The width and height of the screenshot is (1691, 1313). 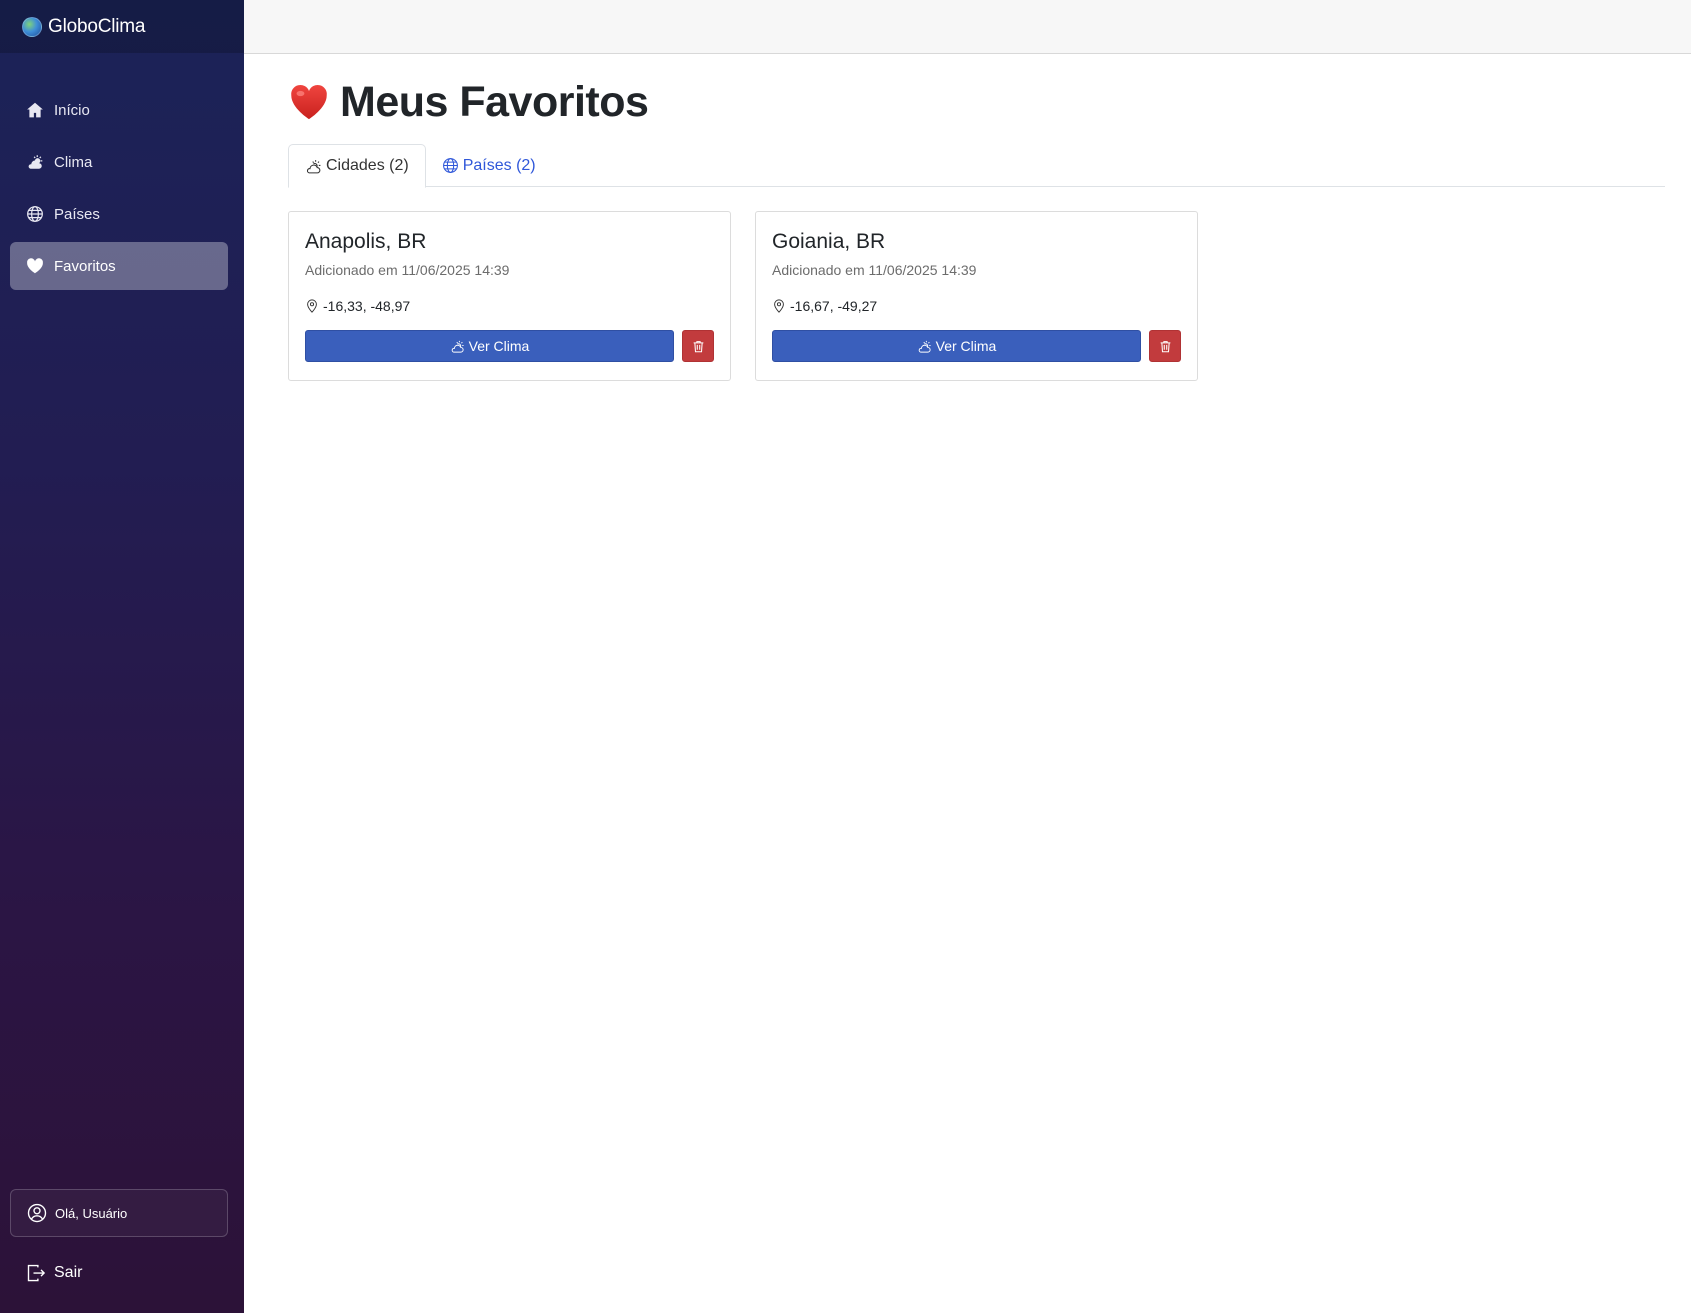 What do you see at coordinates (976, 306) in the screenshot?
I see `coordinates: -16,67, -49,27` at bounding box center [976, 306].